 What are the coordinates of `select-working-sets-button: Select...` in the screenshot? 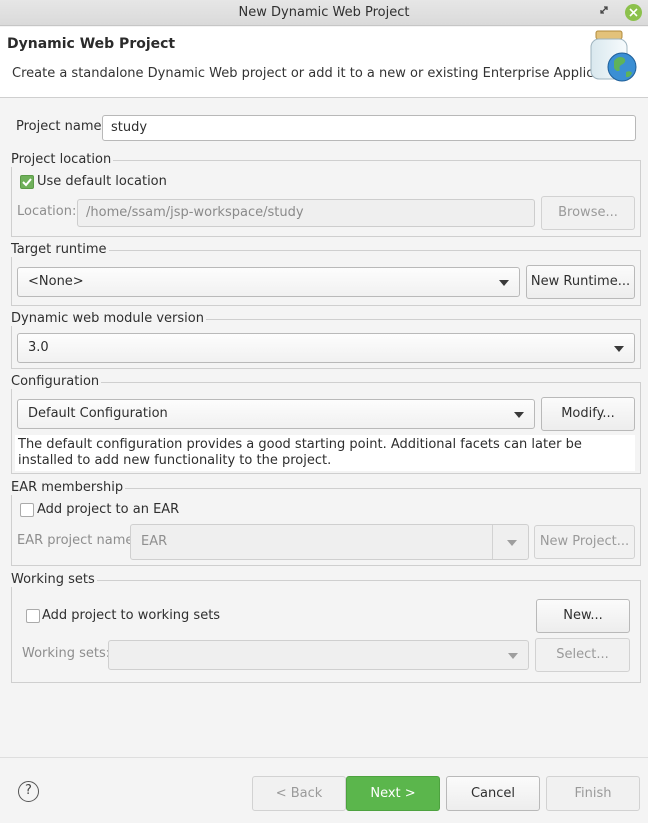 It's located at (582, 655).